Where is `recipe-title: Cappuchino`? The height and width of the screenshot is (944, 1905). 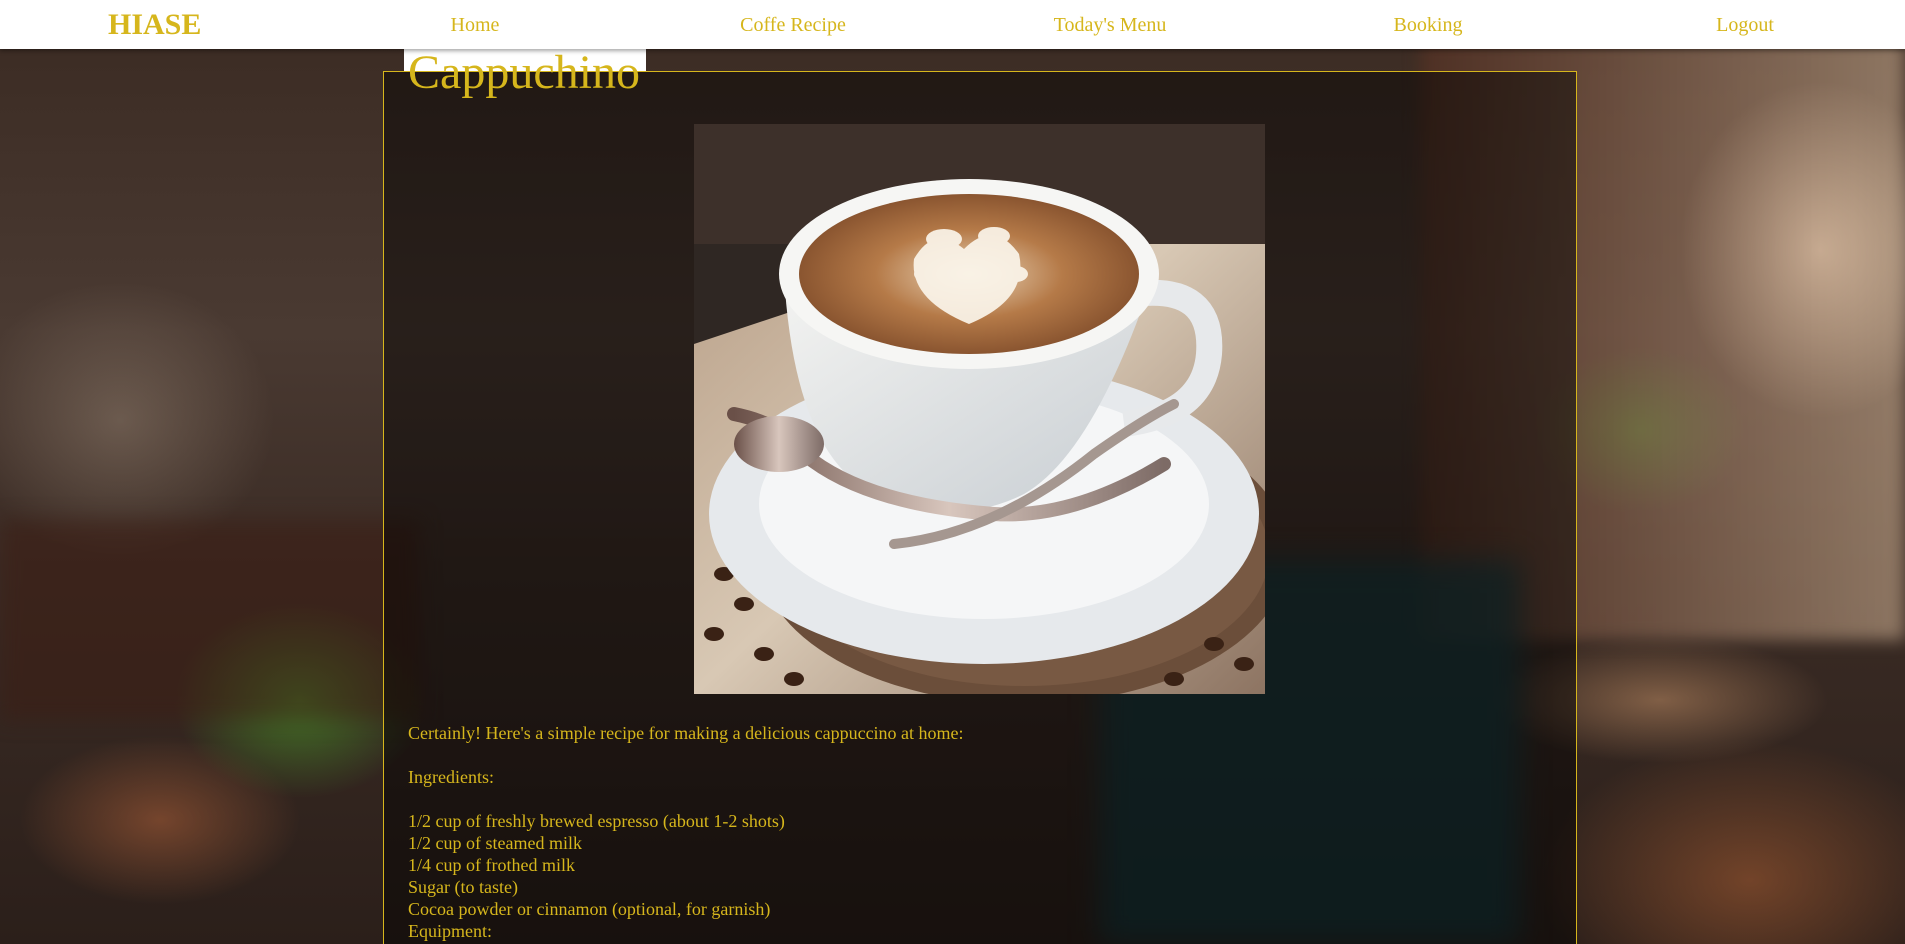
recipe-title: Cappuchino is located at coordinates (525, 73).